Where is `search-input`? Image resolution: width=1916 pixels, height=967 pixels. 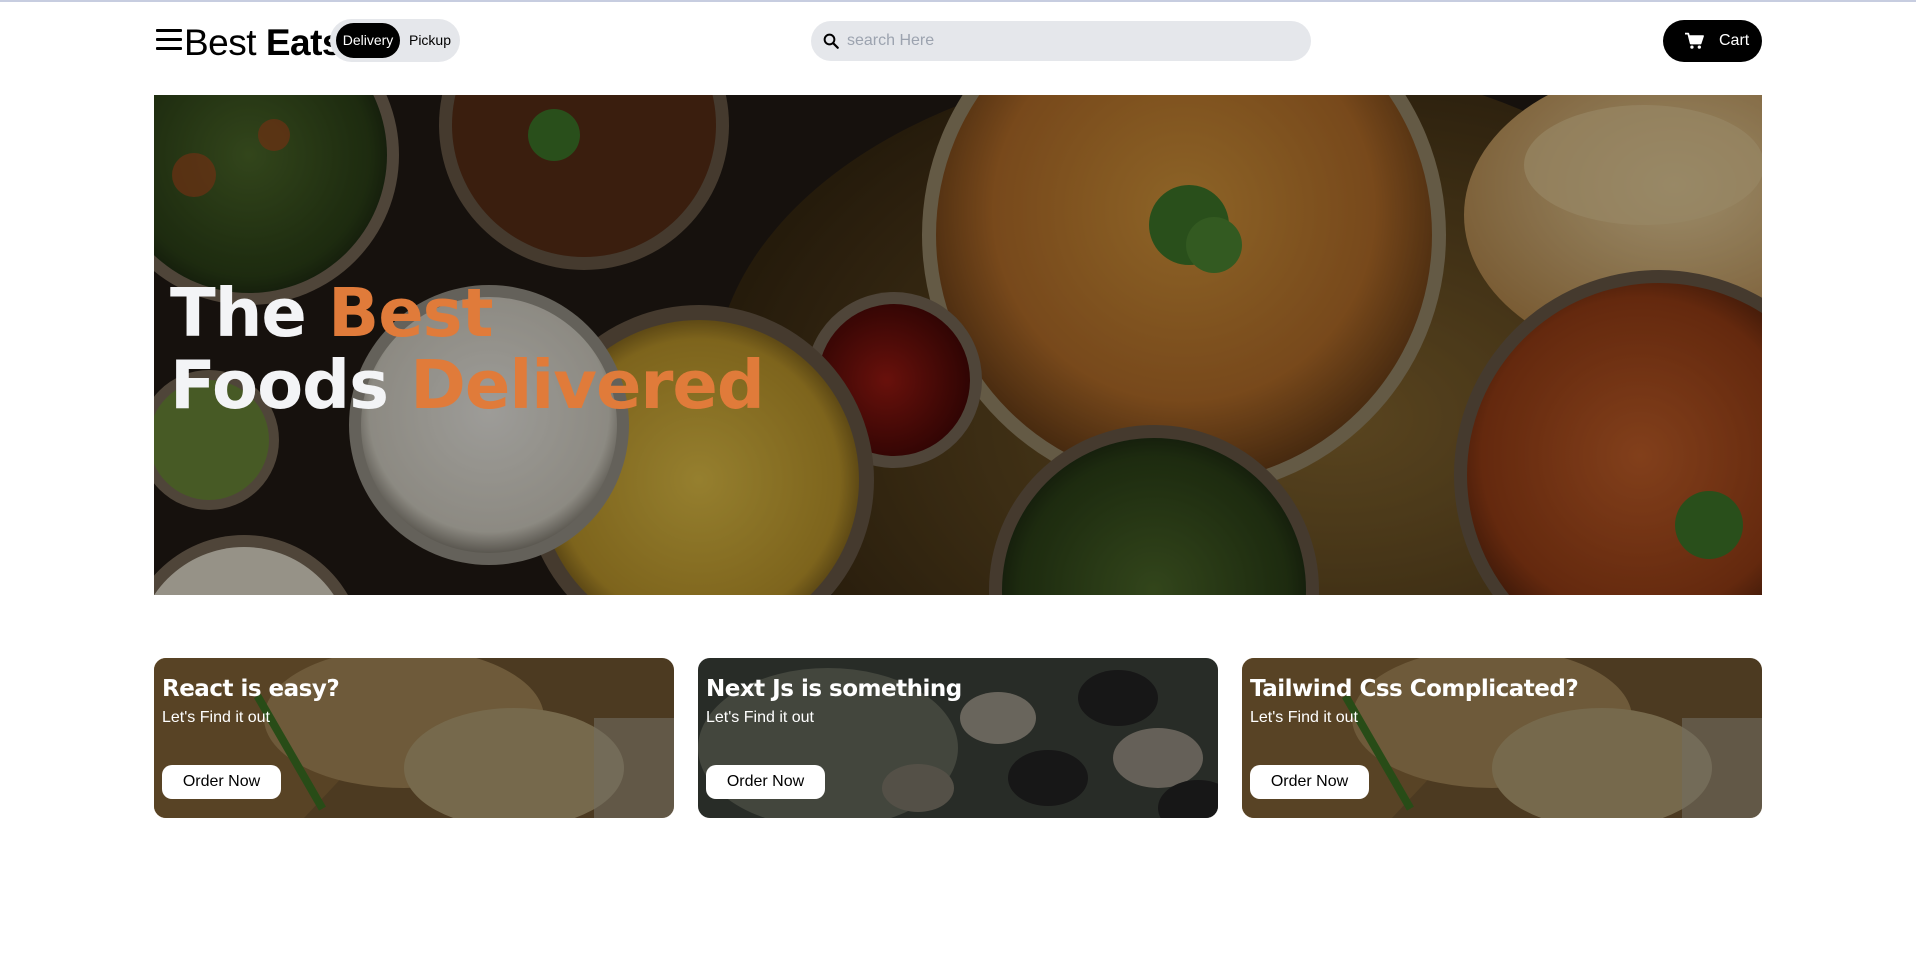 search-input is located at coordinates (1067, 41).